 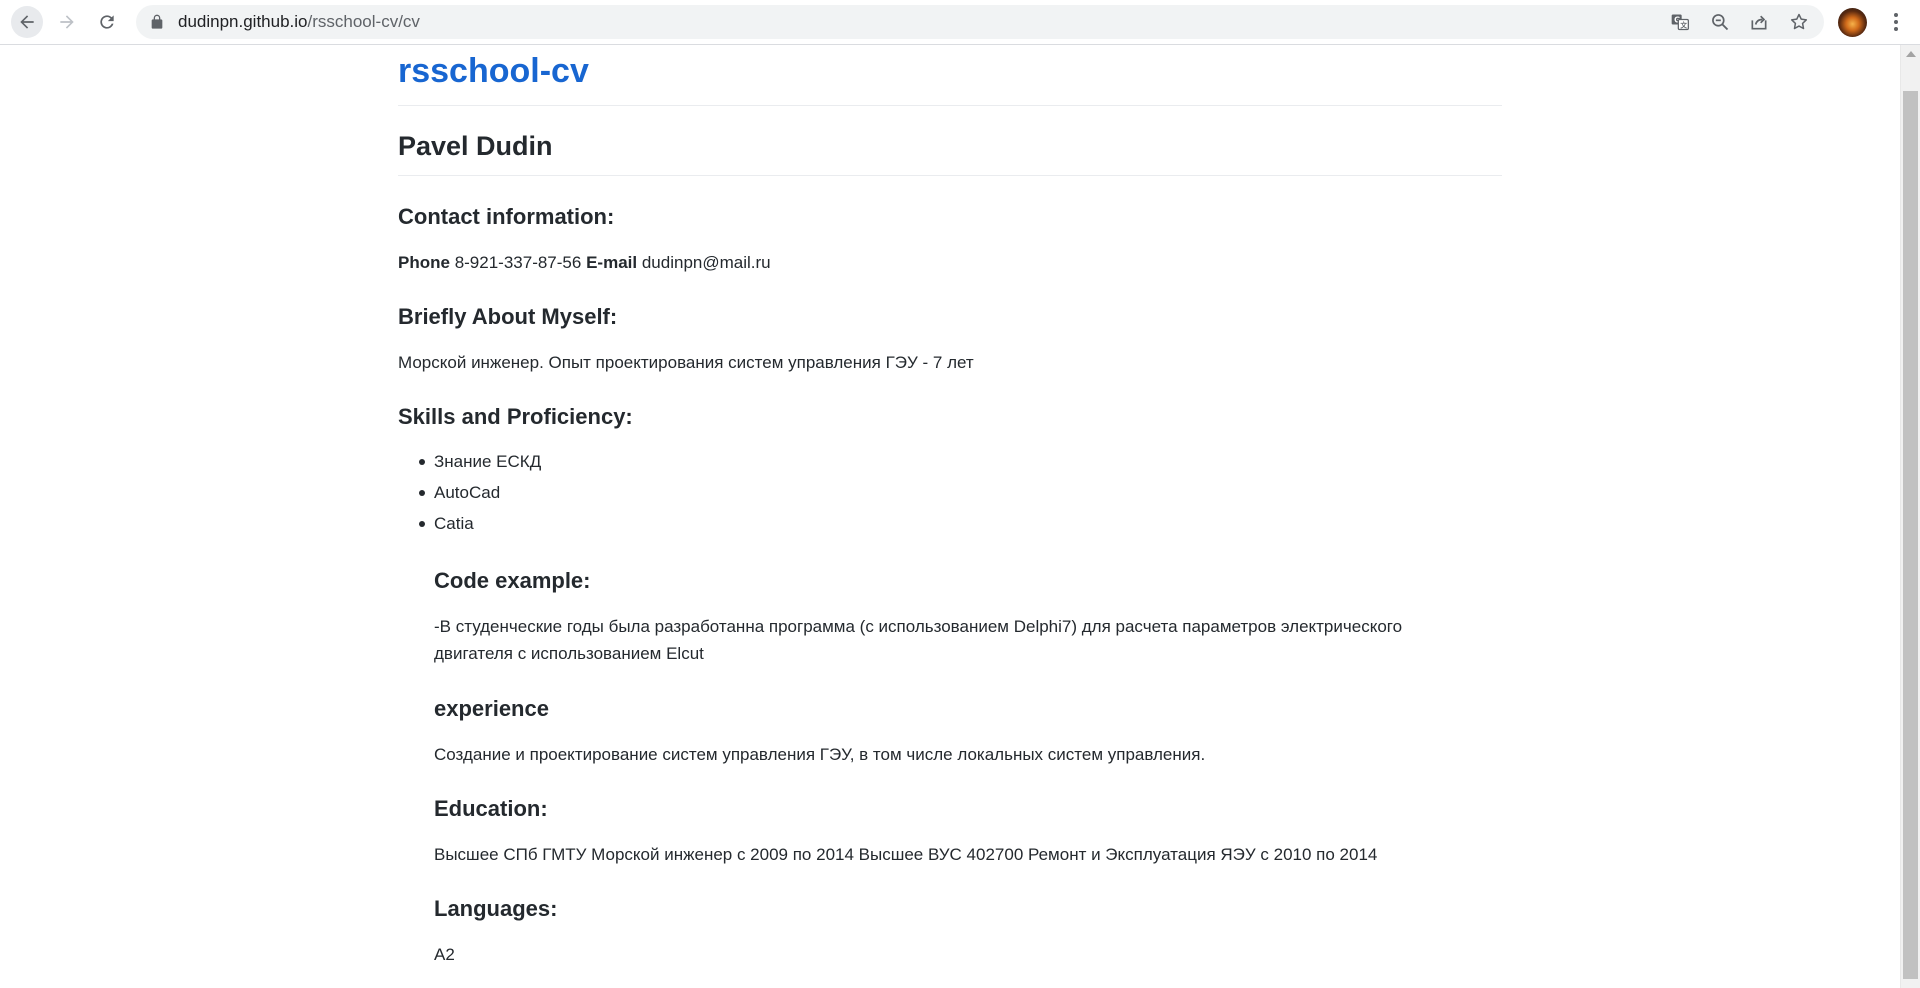 What do you see at coordinates (363, 21) in the screenshot?
I see `url-path: /rsschool-cv/cv` at bounding box center [363, 21].